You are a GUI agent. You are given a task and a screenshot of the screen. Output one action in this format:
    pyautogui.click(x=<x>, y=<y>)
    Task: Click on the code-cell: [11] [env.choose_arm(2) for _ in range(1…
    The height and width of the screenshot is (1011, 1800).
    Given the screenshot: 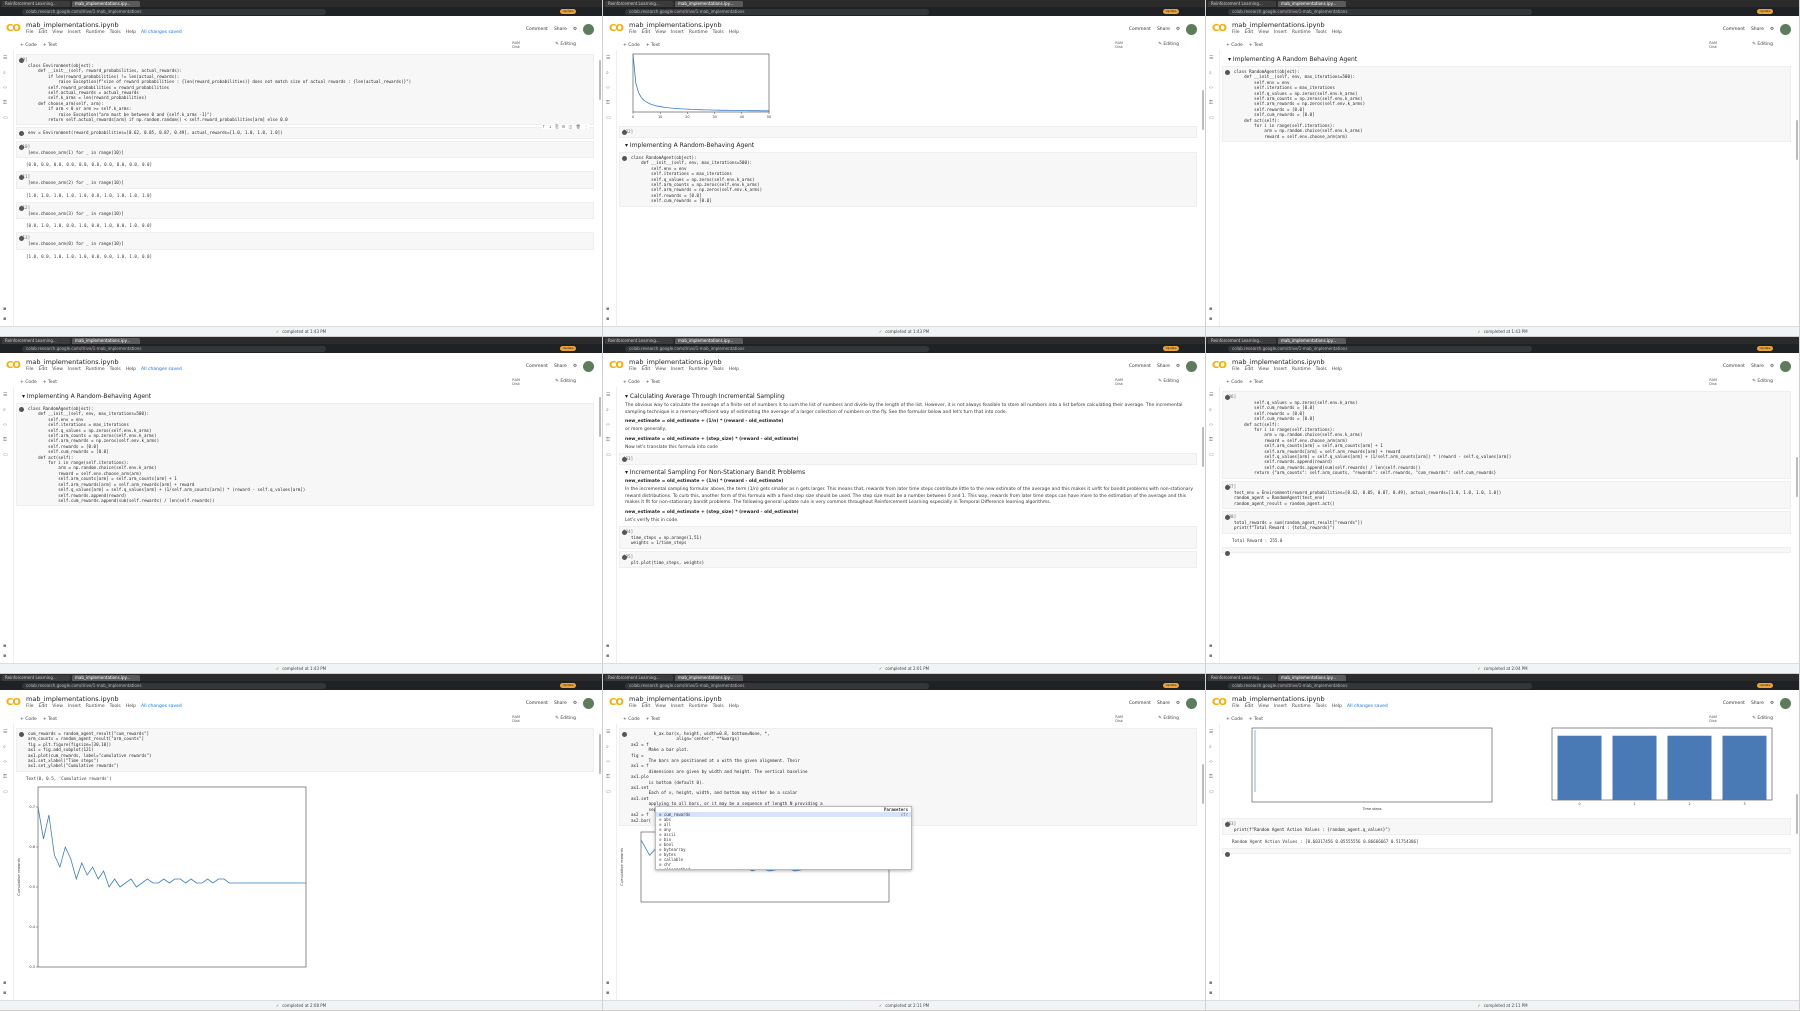 What is the action you would take?
    pyautogui.click(x=305, y=180)
    